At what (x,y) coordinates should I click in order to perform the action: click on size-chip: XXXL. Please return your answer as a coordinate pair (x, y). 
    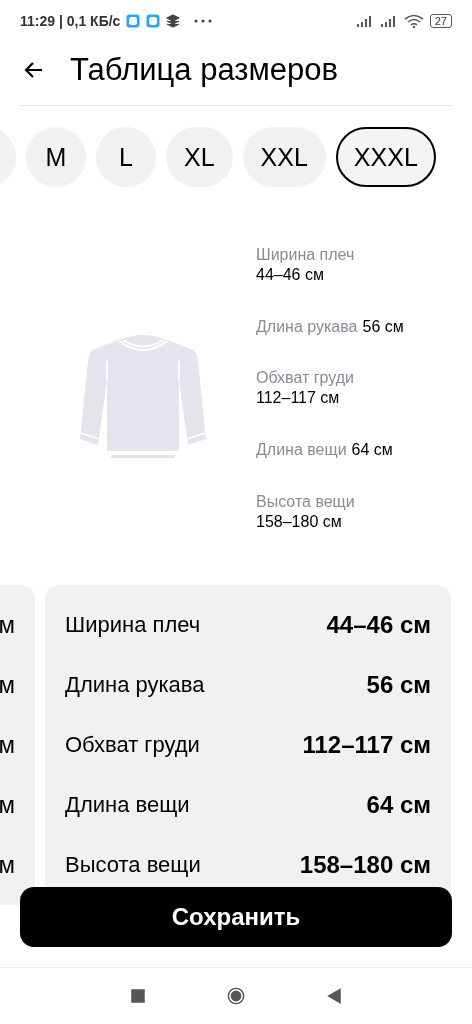
    Looking at the image, I should click on (385, 157).